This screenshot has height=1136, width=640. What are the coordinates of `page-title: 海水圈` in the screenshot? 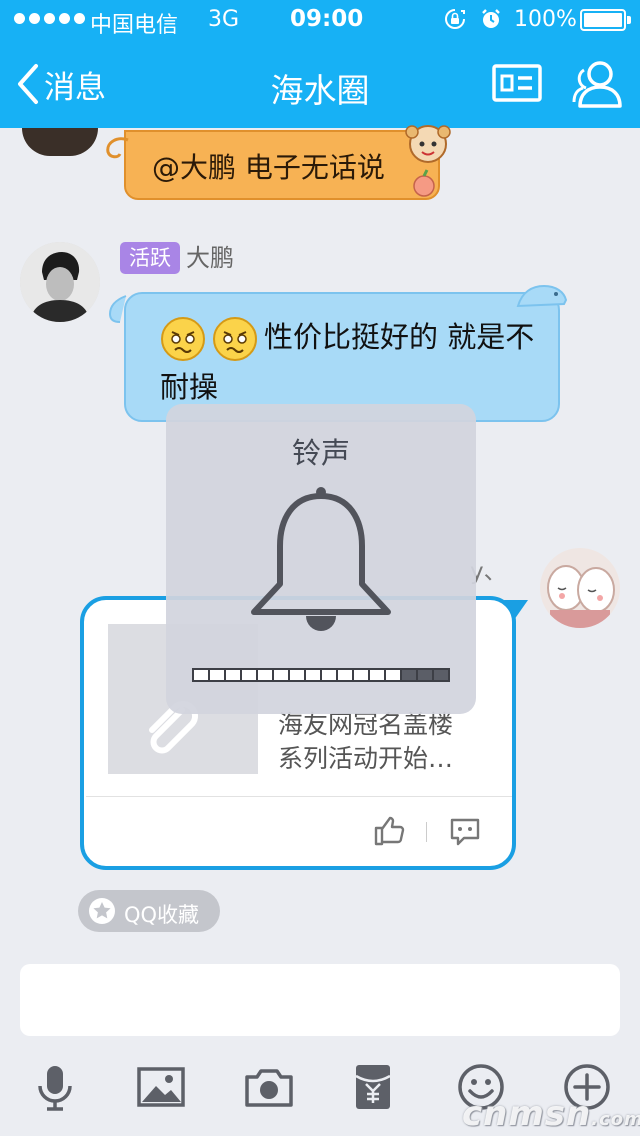 It's located at (320, 90).